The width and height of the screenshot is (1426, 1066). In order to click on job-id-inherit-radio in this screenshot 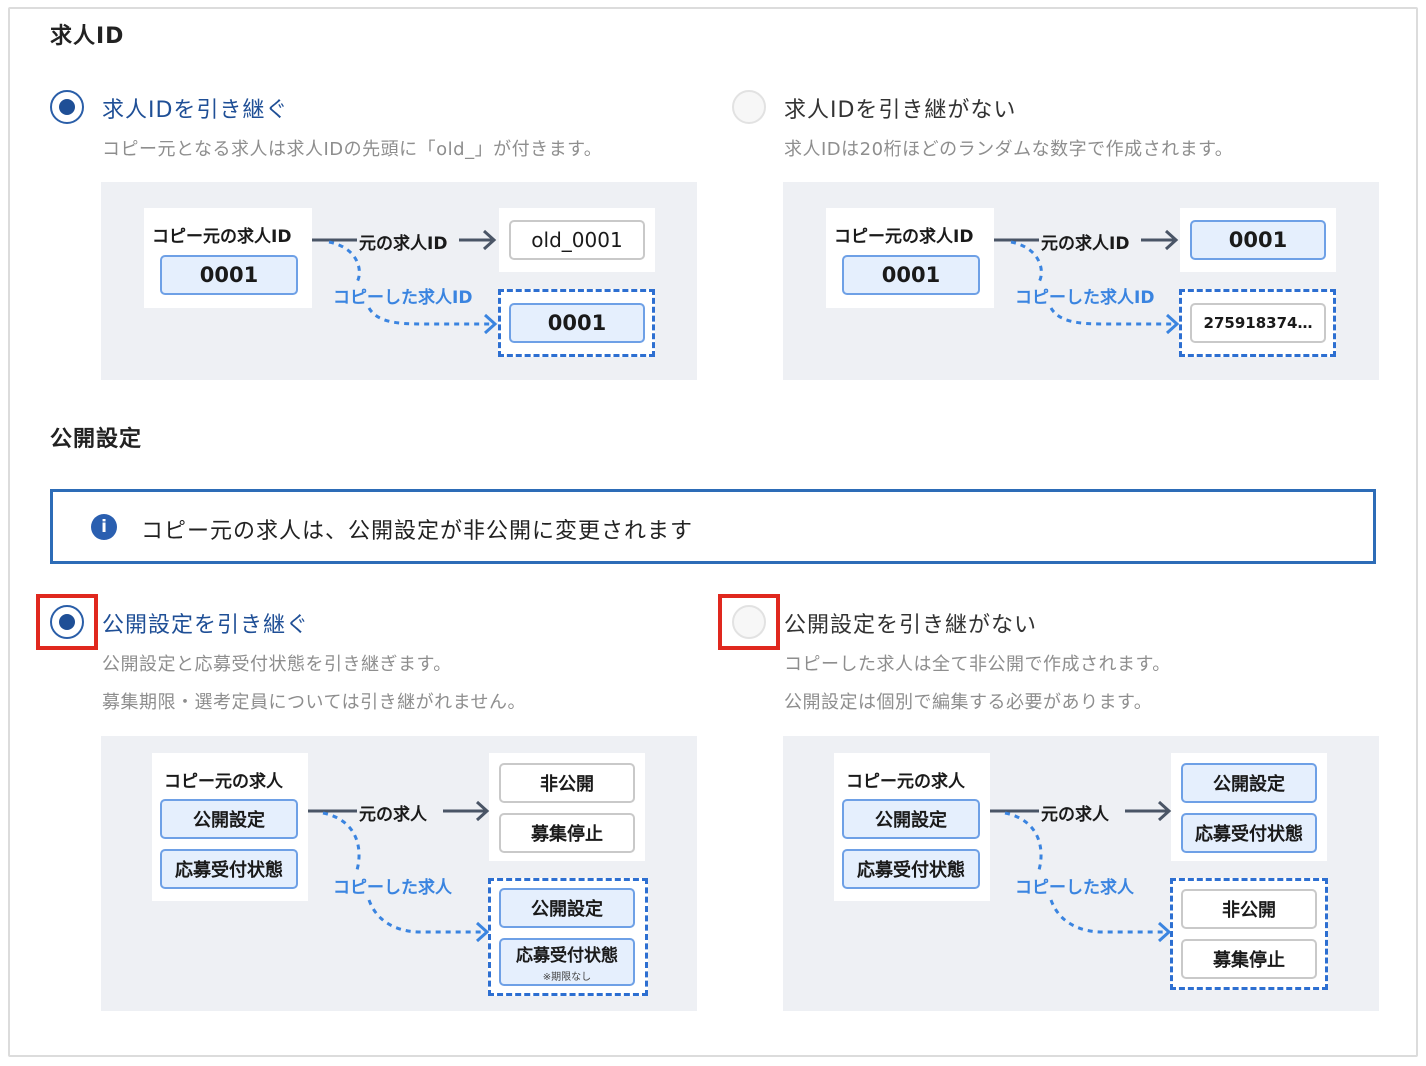, I will do `click(67, 107)`.